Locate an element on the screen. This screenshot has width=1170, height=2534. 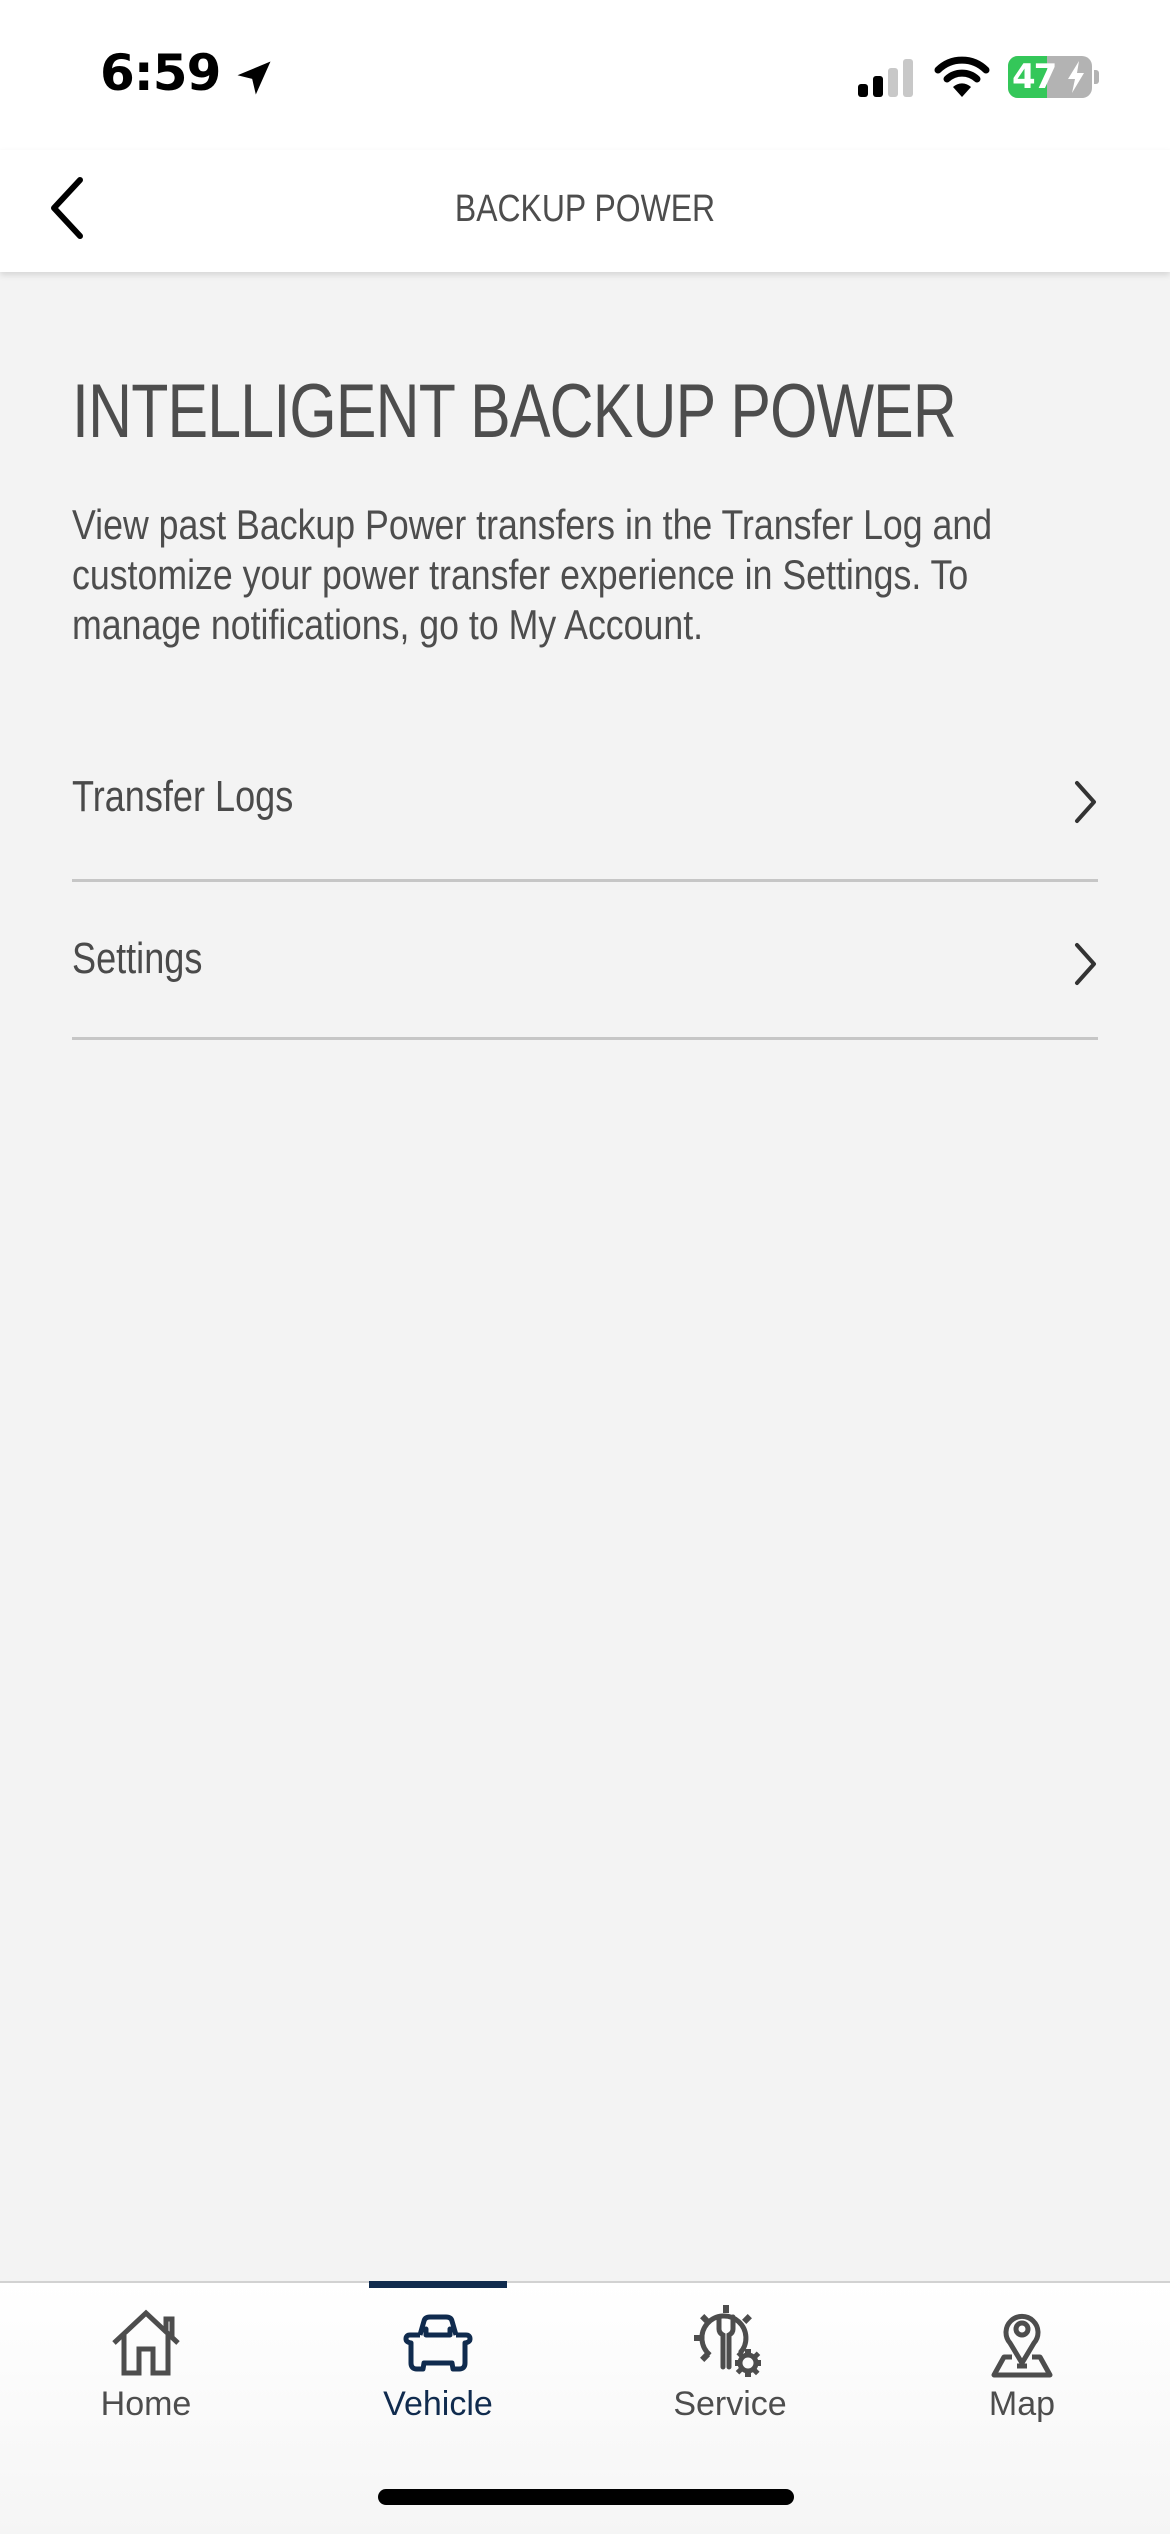
home-indicator is located at coordinates (586, 2497).